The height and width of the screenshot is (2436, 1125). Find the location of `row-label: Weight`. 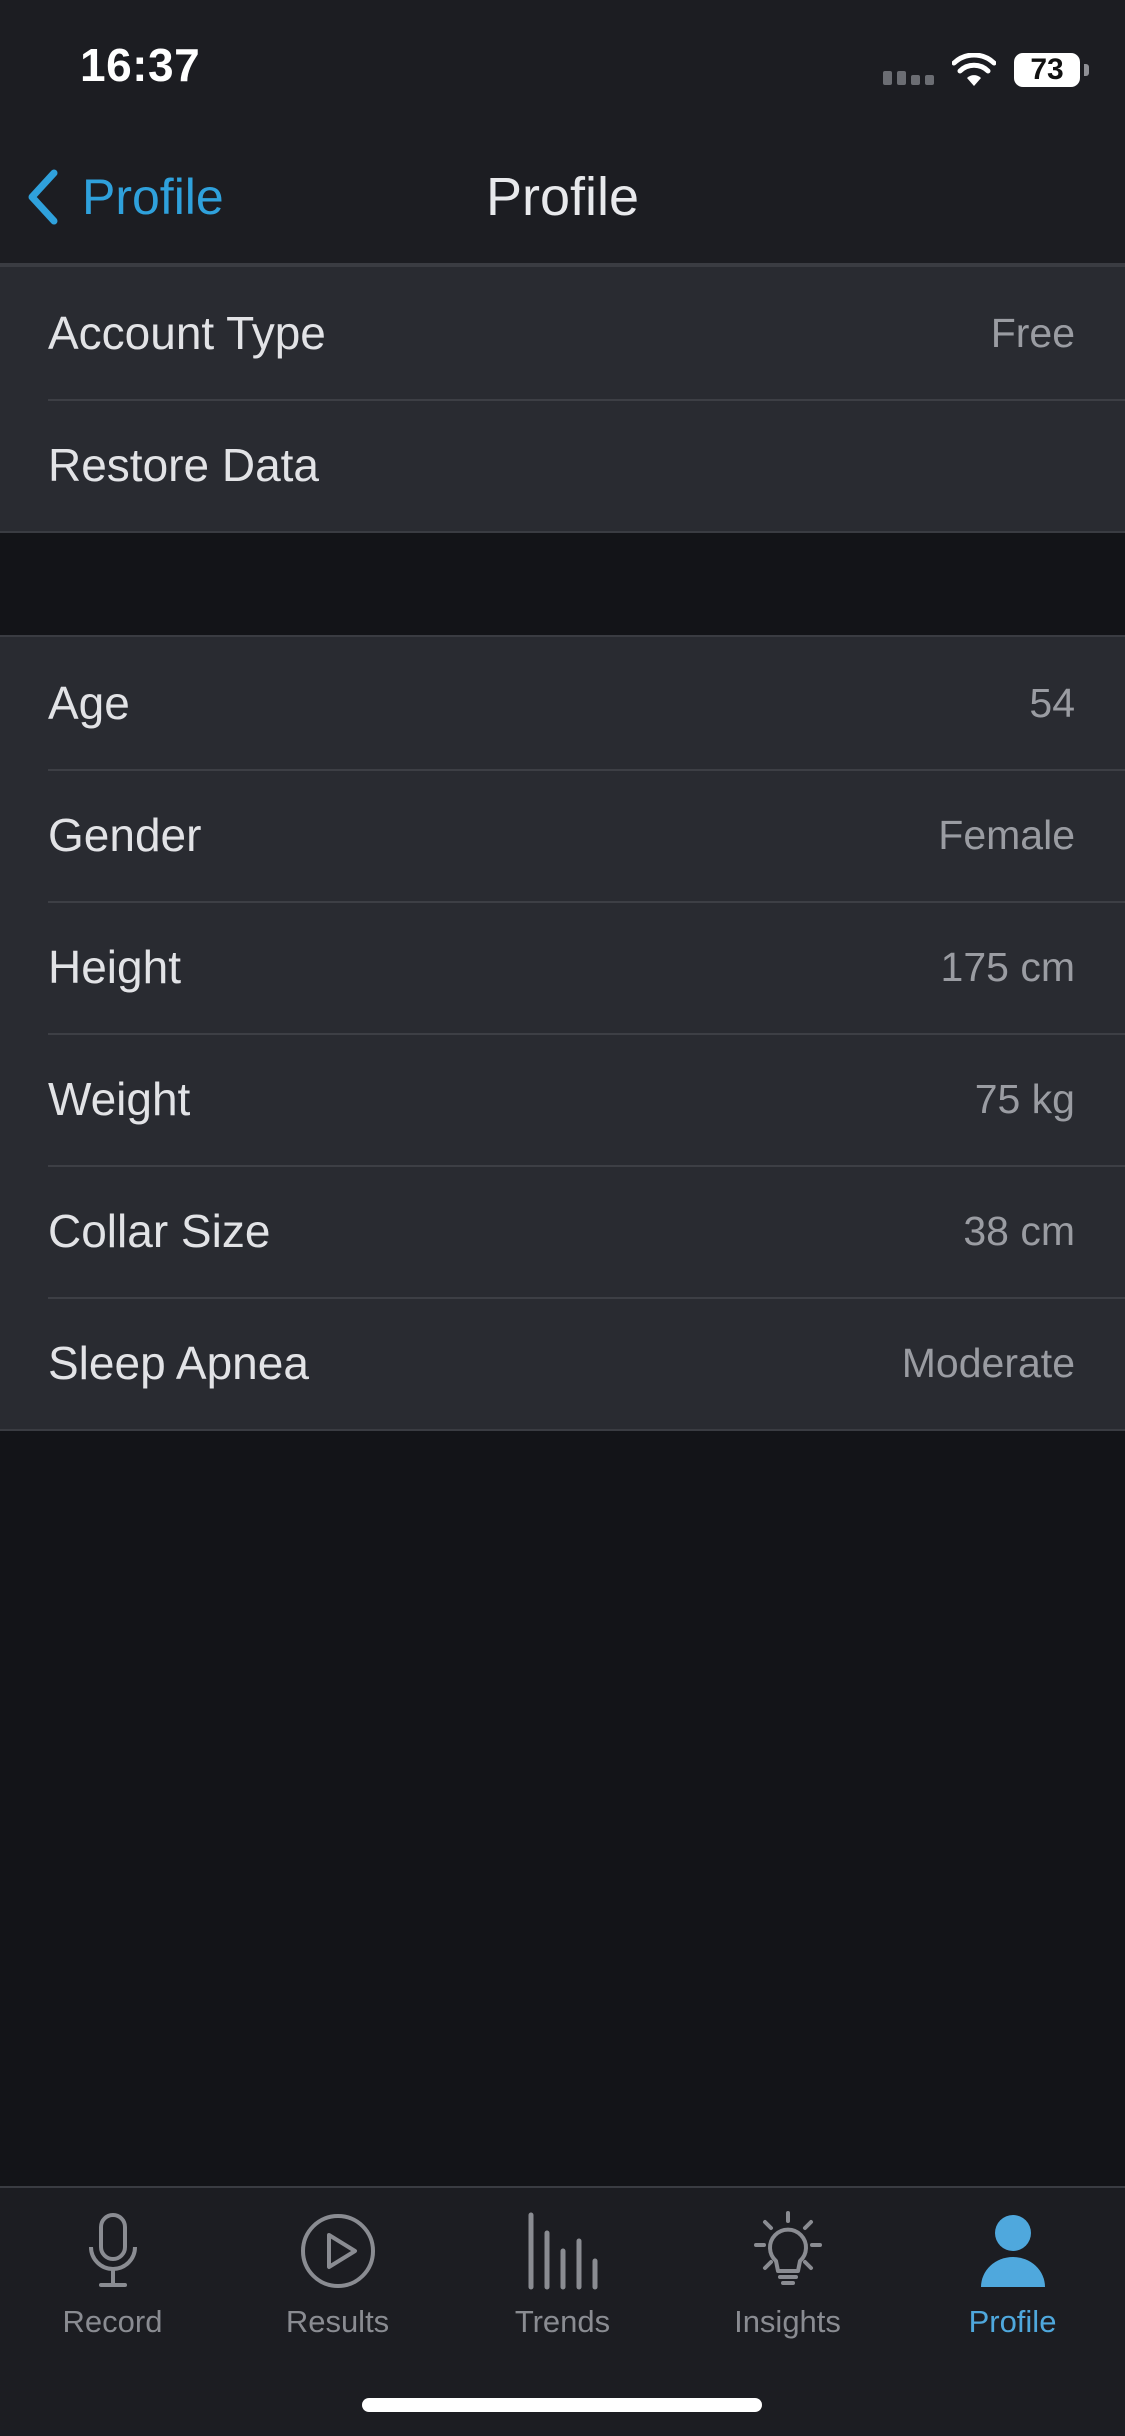

row-label: Weight is located at coordinates (119, 1099).